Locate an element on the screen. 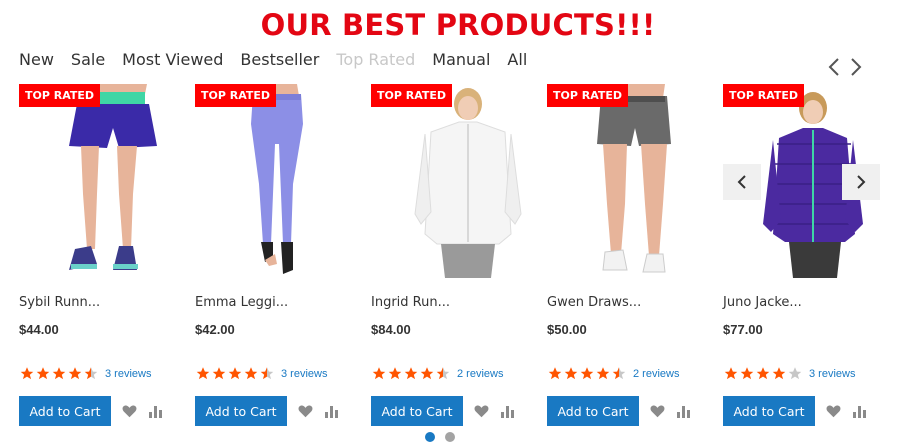  page-title: OUR BEST PRODUCTS!!! is located at coordinates (458, 25).